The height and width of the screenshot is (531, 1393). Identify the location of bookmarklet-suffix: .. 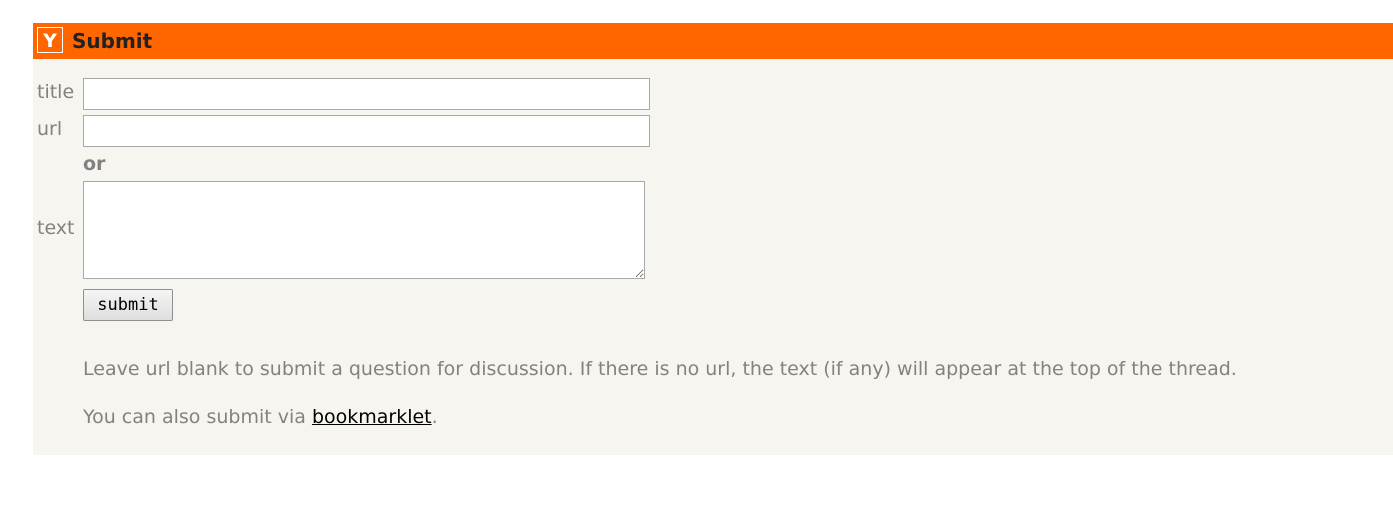
(434, 417).